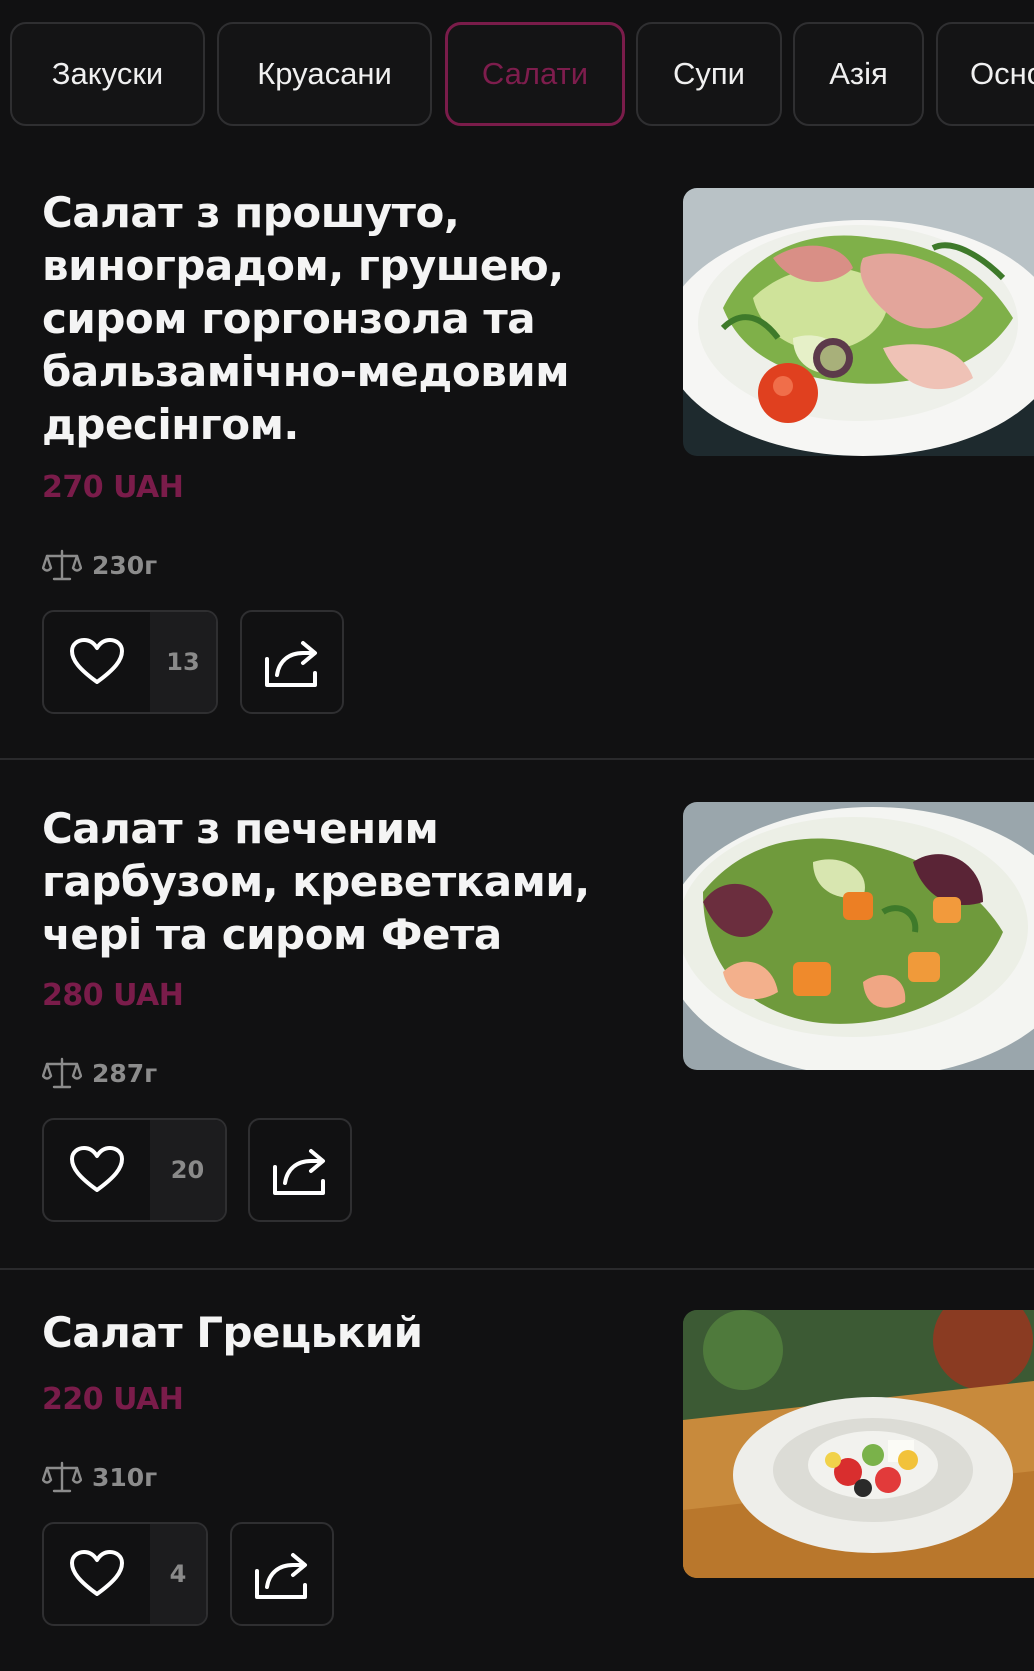 This screenshot has height=1671, width=1034. I want to click on weight-value: 230г, so click(125, 565).